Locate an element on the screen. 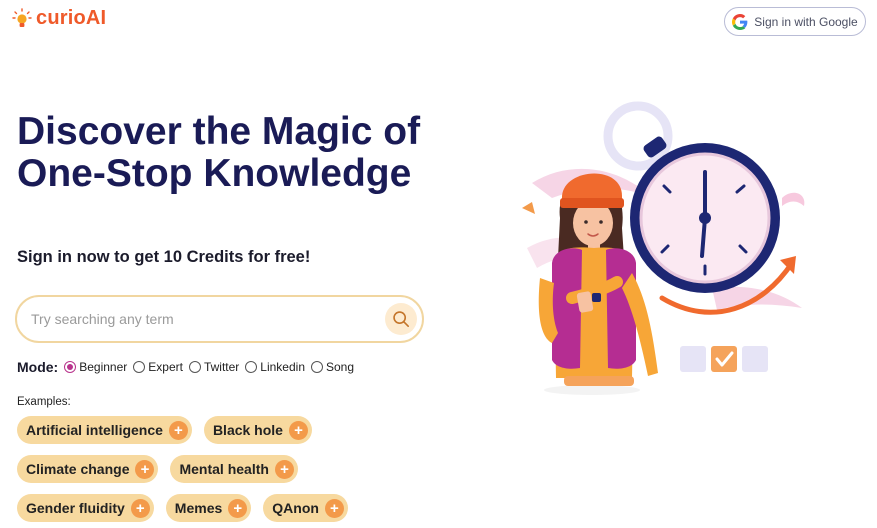  mode-label: Mode: is located at coordinates (38, 367).